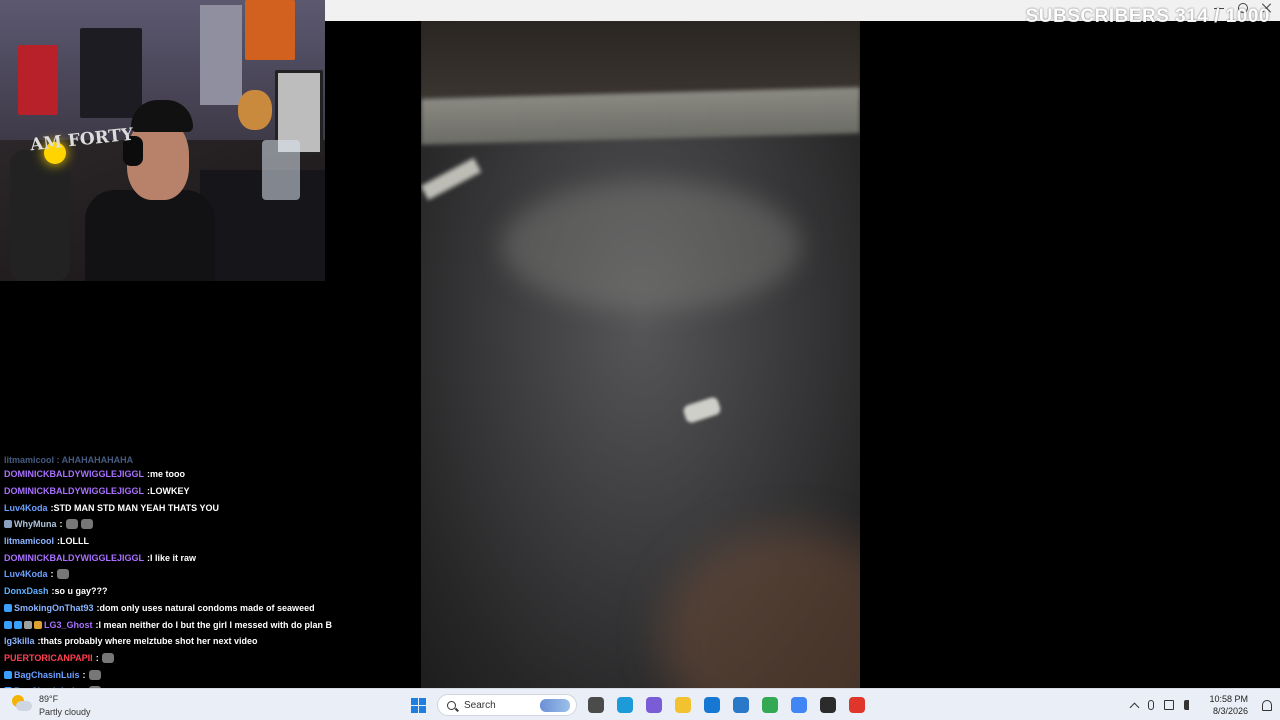 The image size is (1280, 720). Describe the element at coordinates (167, 474) in the screenshot. I see `chat-text: me tooo` at that location.